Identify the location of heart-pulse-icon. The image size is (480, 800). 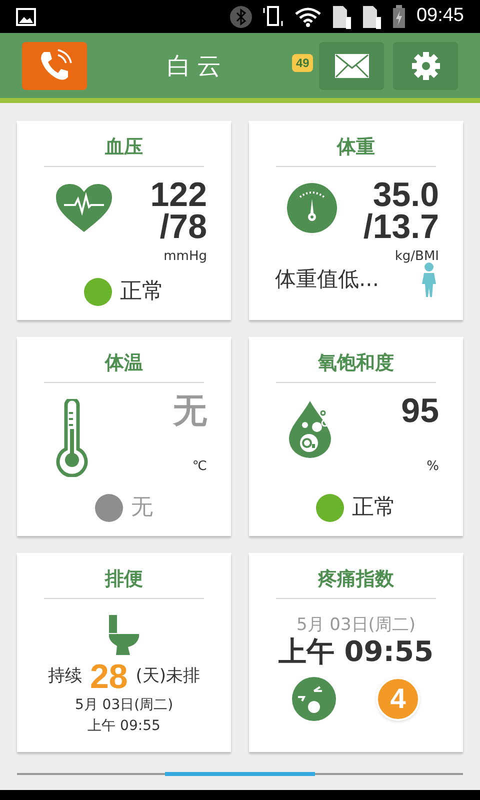
(84, 207).